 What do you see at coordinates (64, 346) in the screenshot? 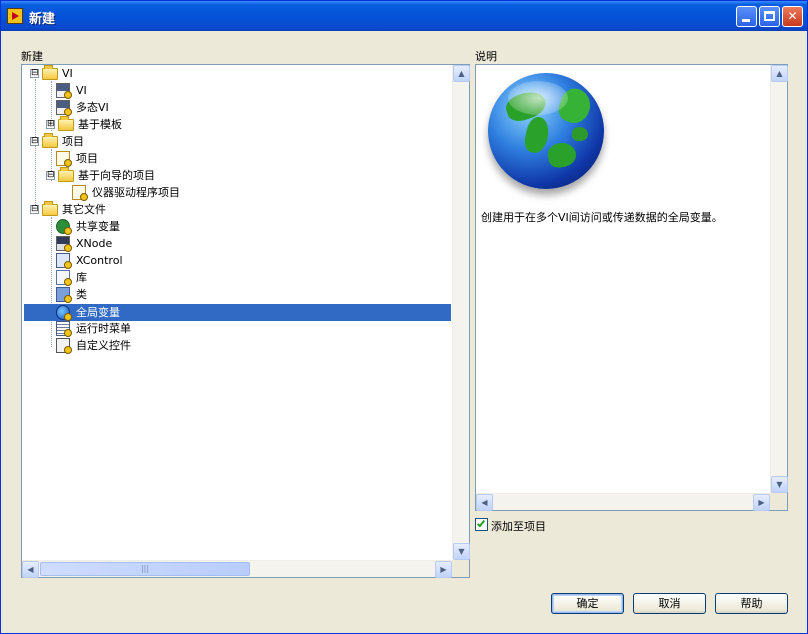
I see `custom-control-icon` at bounding box center [64, 346].